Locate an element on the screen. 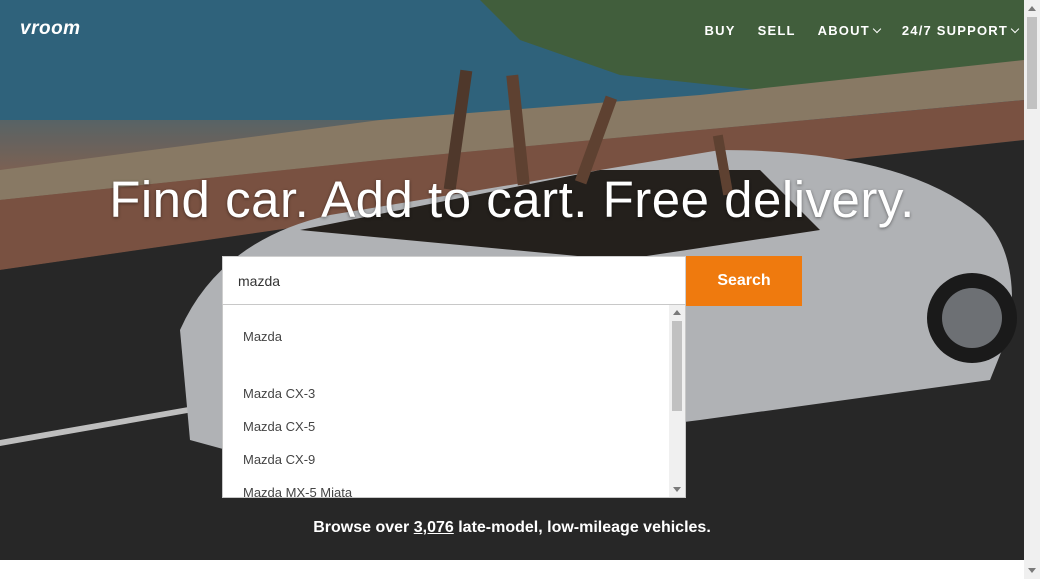 The height and width of the screenshot is (579, 1040). suggestion-mazda-mx-5-miata: Mazda MX-5 Miata is located at coordinates (297, 491).